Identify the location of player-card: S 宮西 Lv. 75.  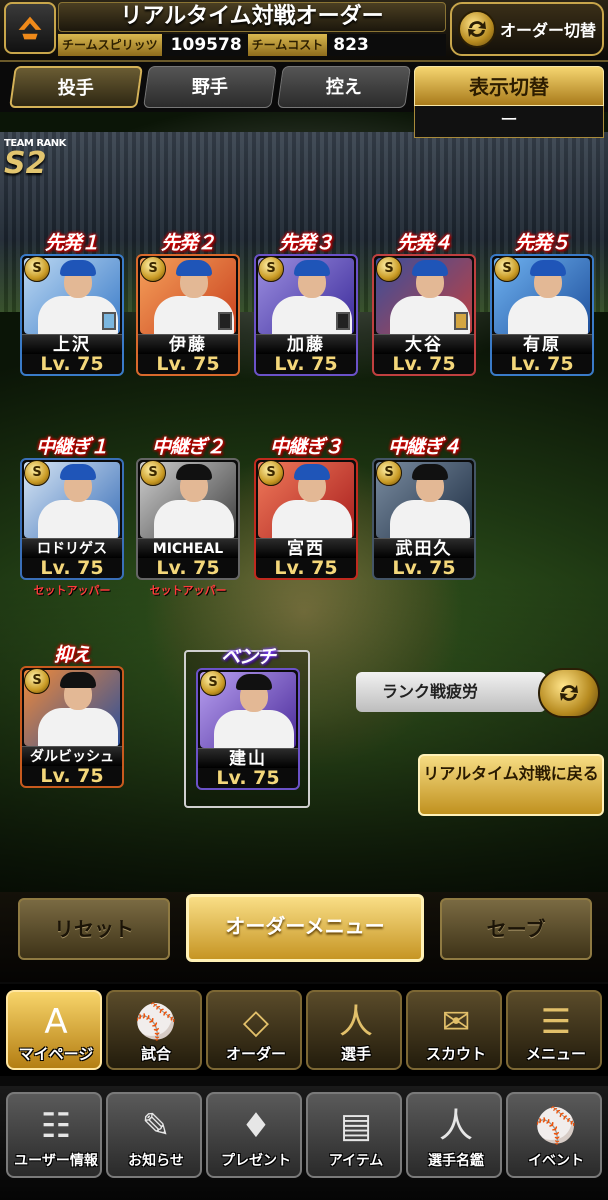
(306, 519).